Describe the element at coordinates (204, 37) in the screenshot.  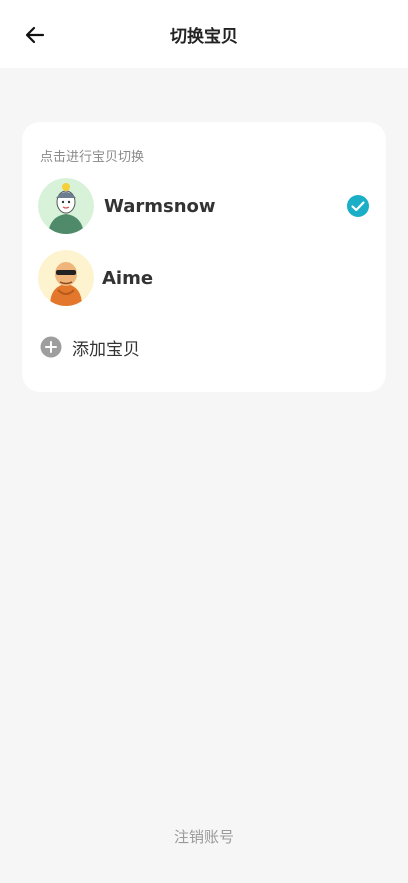
I see `page-title: 切换宝贝` at that location.